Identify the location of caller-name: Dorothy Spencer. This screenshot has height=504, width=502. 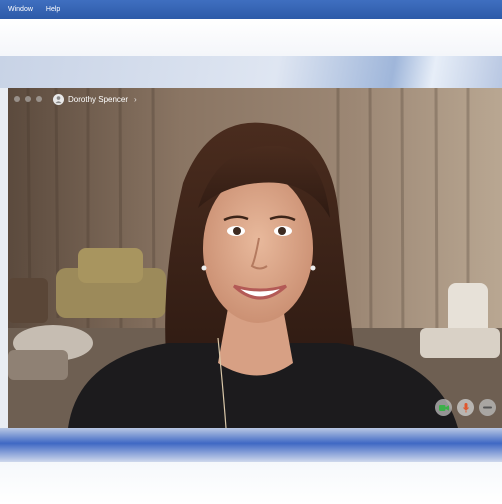
(98, 99).